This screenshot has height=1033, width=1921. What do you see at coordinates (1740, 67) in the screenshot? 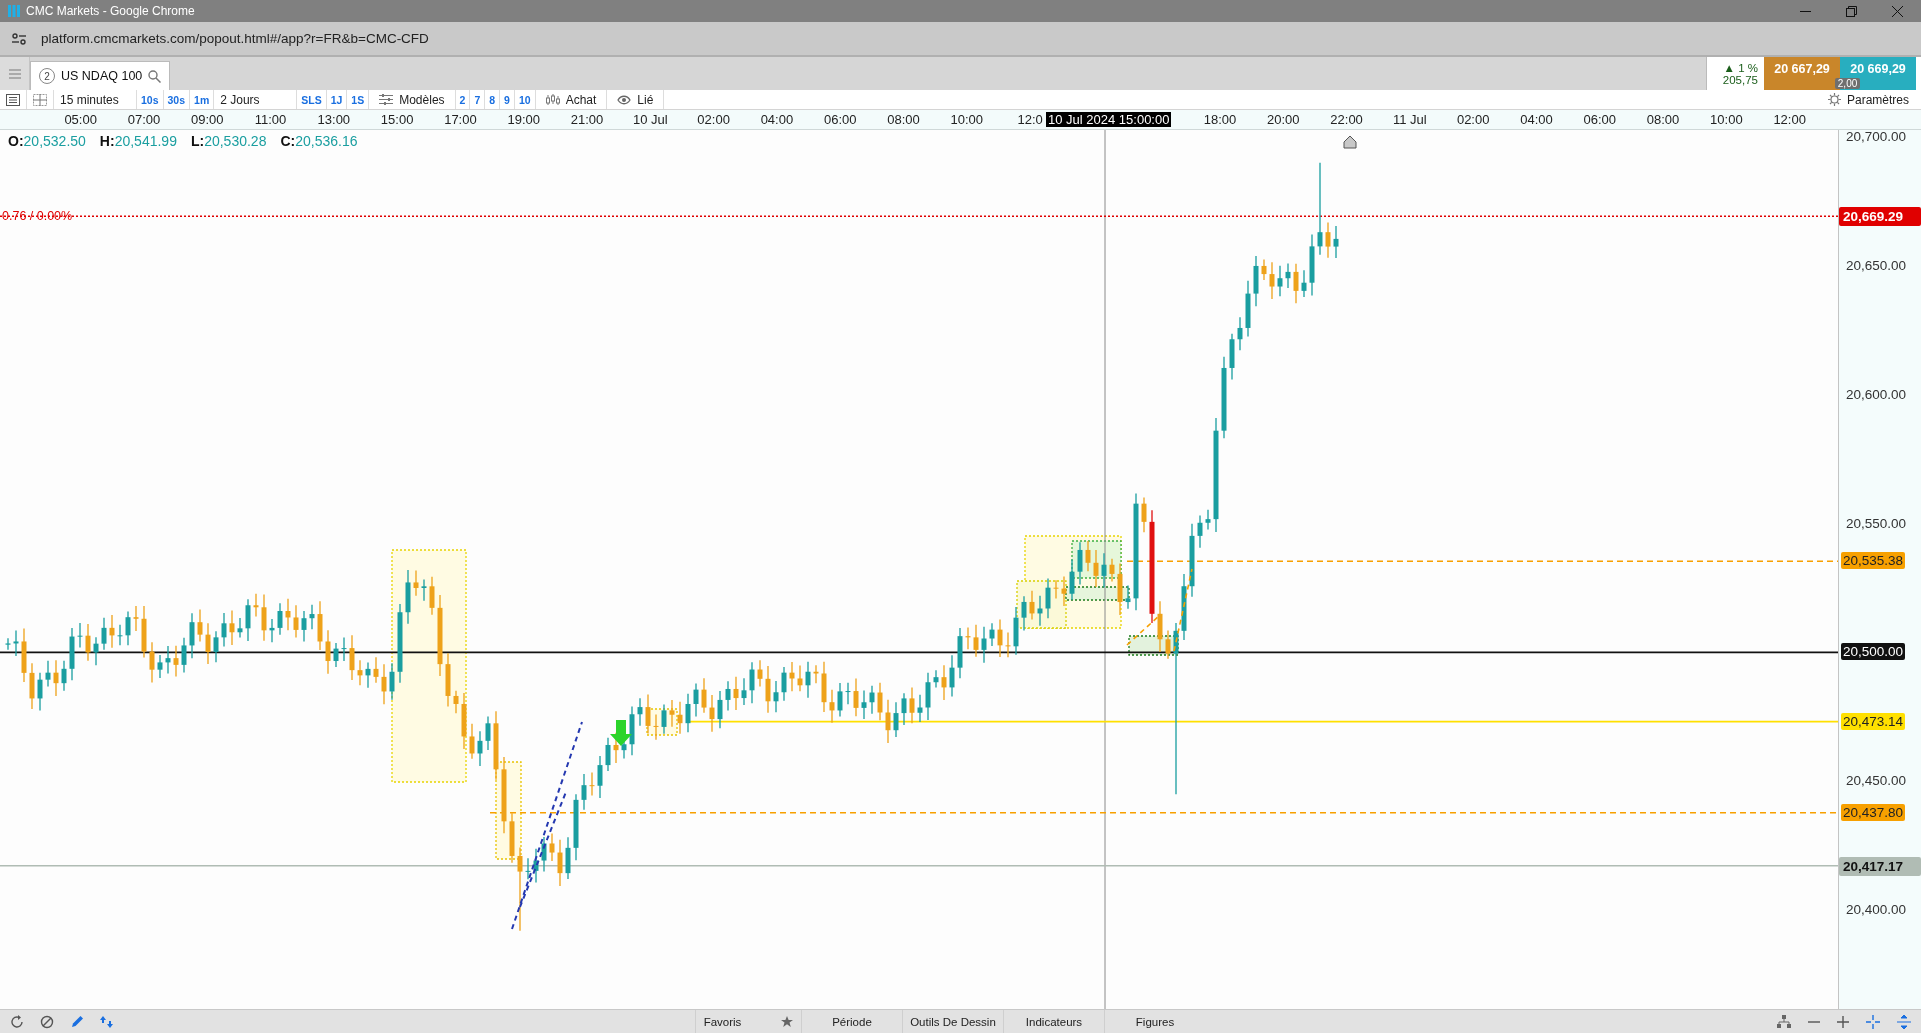
I see `change-percent: ▲ 1 %` at bounding box center [1740, 67].